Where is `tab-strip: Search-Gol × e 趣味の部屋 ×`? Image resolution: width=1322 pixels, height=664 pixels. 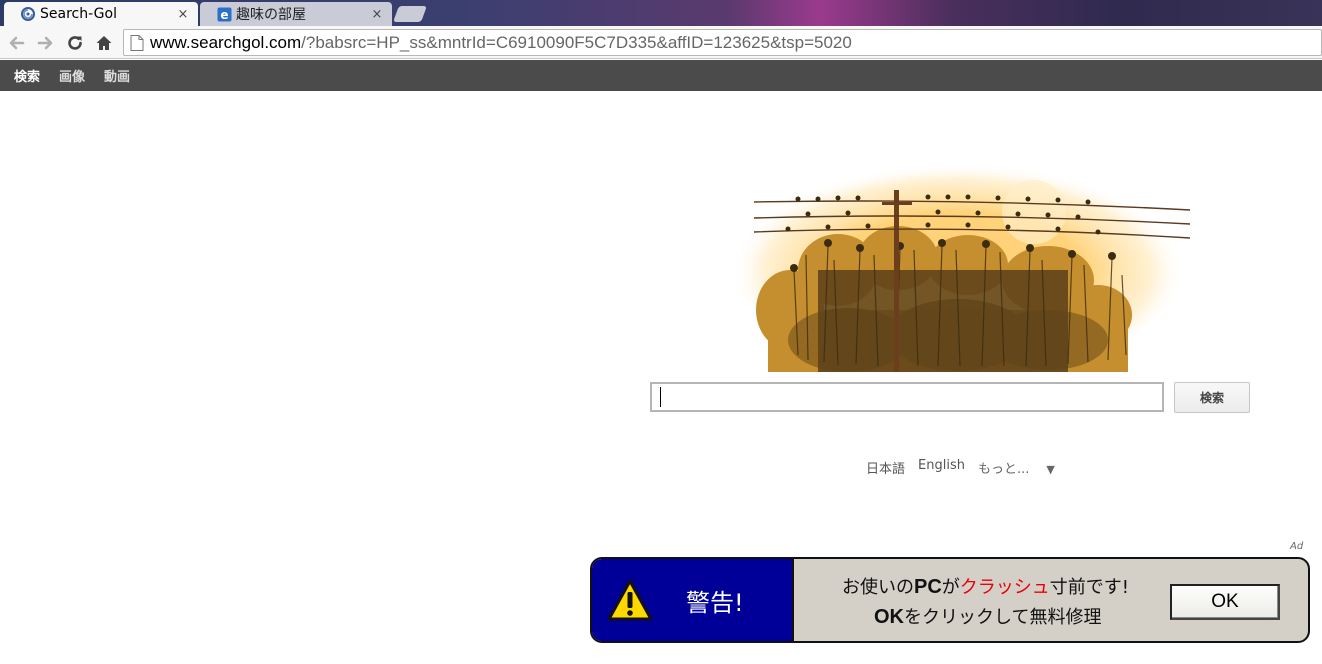 tab-strip: Search-Gol × e 趣味の部屋 × is located at coordinates (661, 13).